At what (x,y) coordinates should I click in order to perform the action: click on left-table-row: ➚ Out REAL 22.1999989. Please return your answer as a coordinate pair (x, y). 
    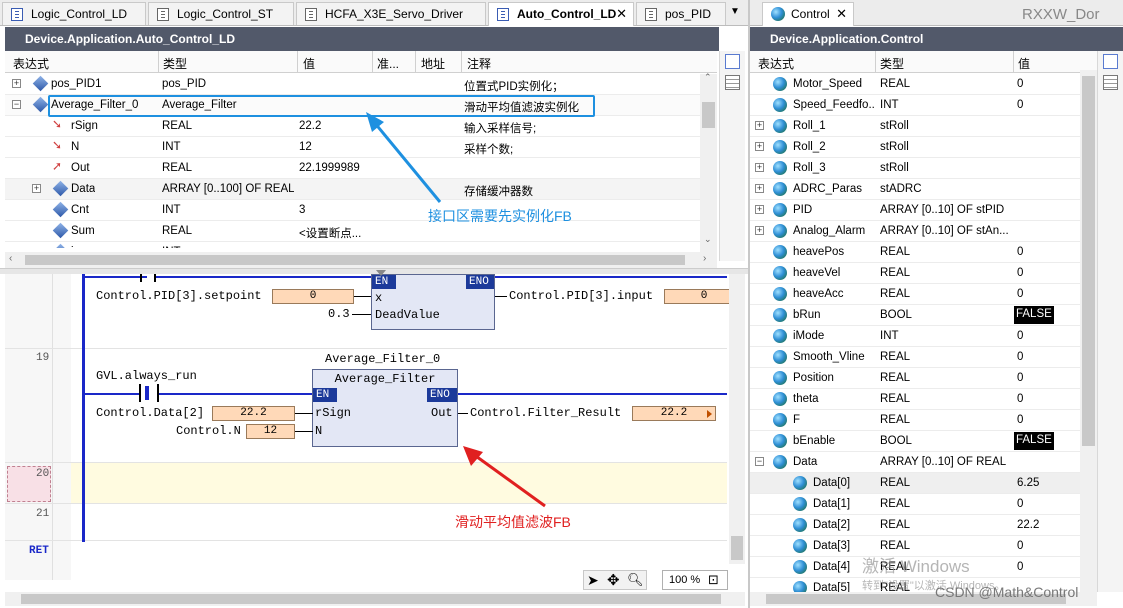
    Looking at the image, I should click on (352, 168).